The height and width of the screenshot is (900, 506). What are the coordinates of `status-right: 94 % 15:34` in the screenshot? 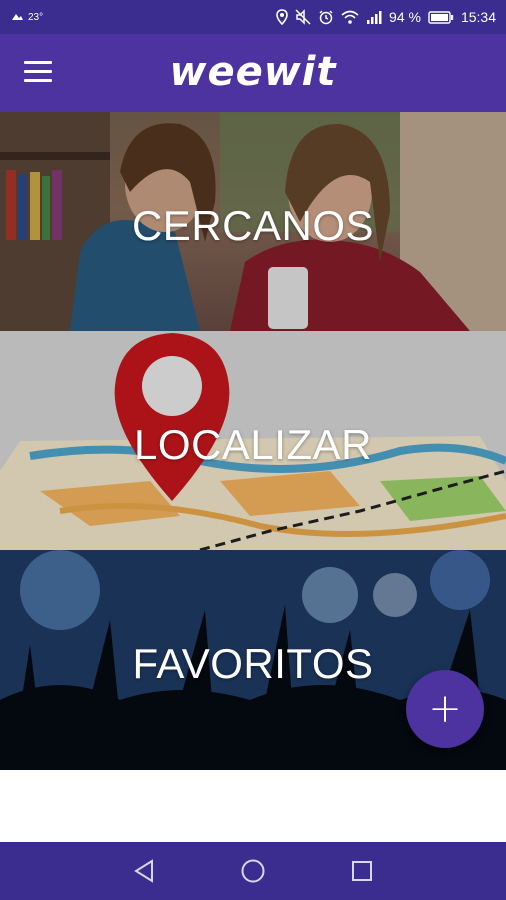 It's located at (386, 17).